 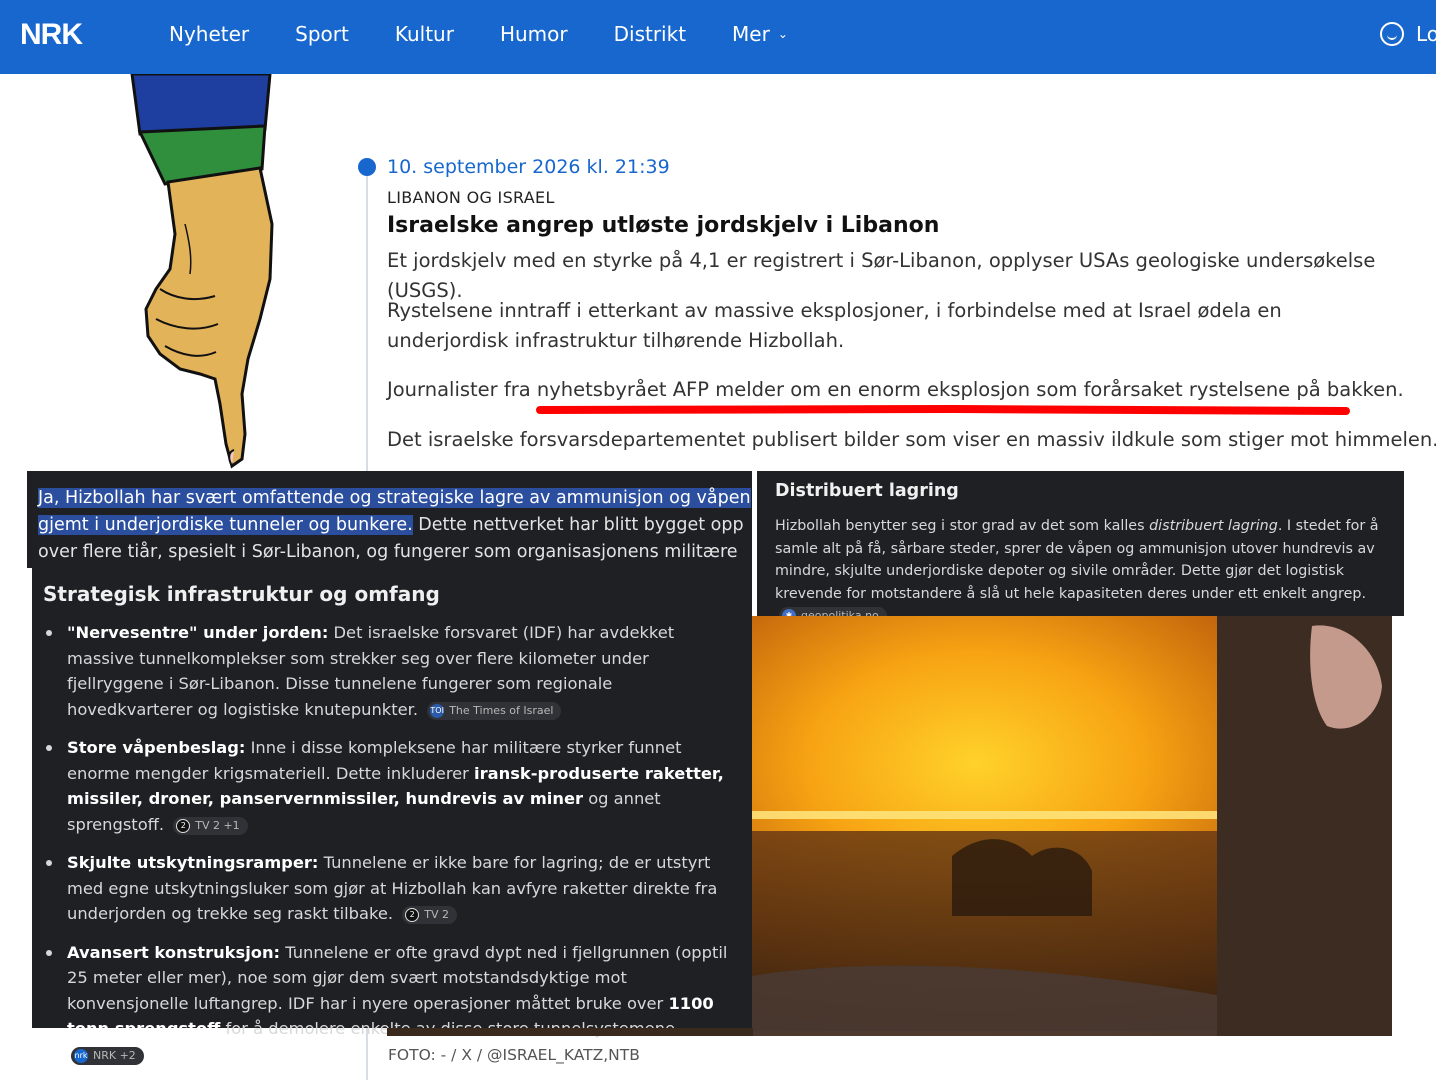 I want to click on source-chip: 2 TV 2, so click(x=429, y=915).